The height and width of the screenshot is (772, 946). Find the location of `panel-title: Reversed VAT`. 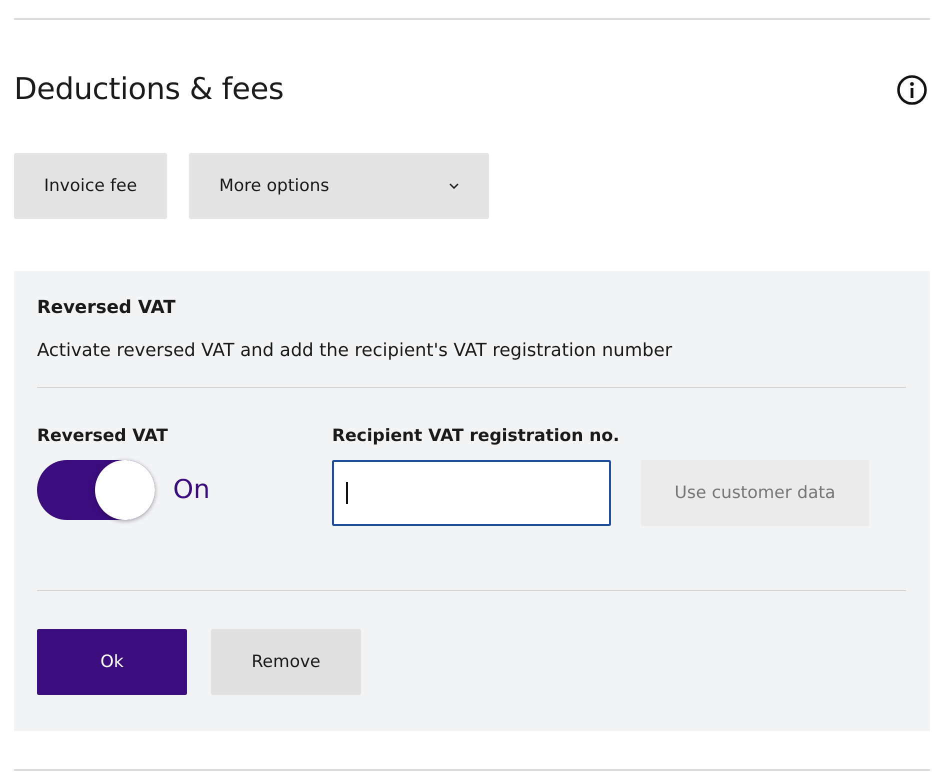

panel-title: Reversed VAT is located at coordinates (106, 307).